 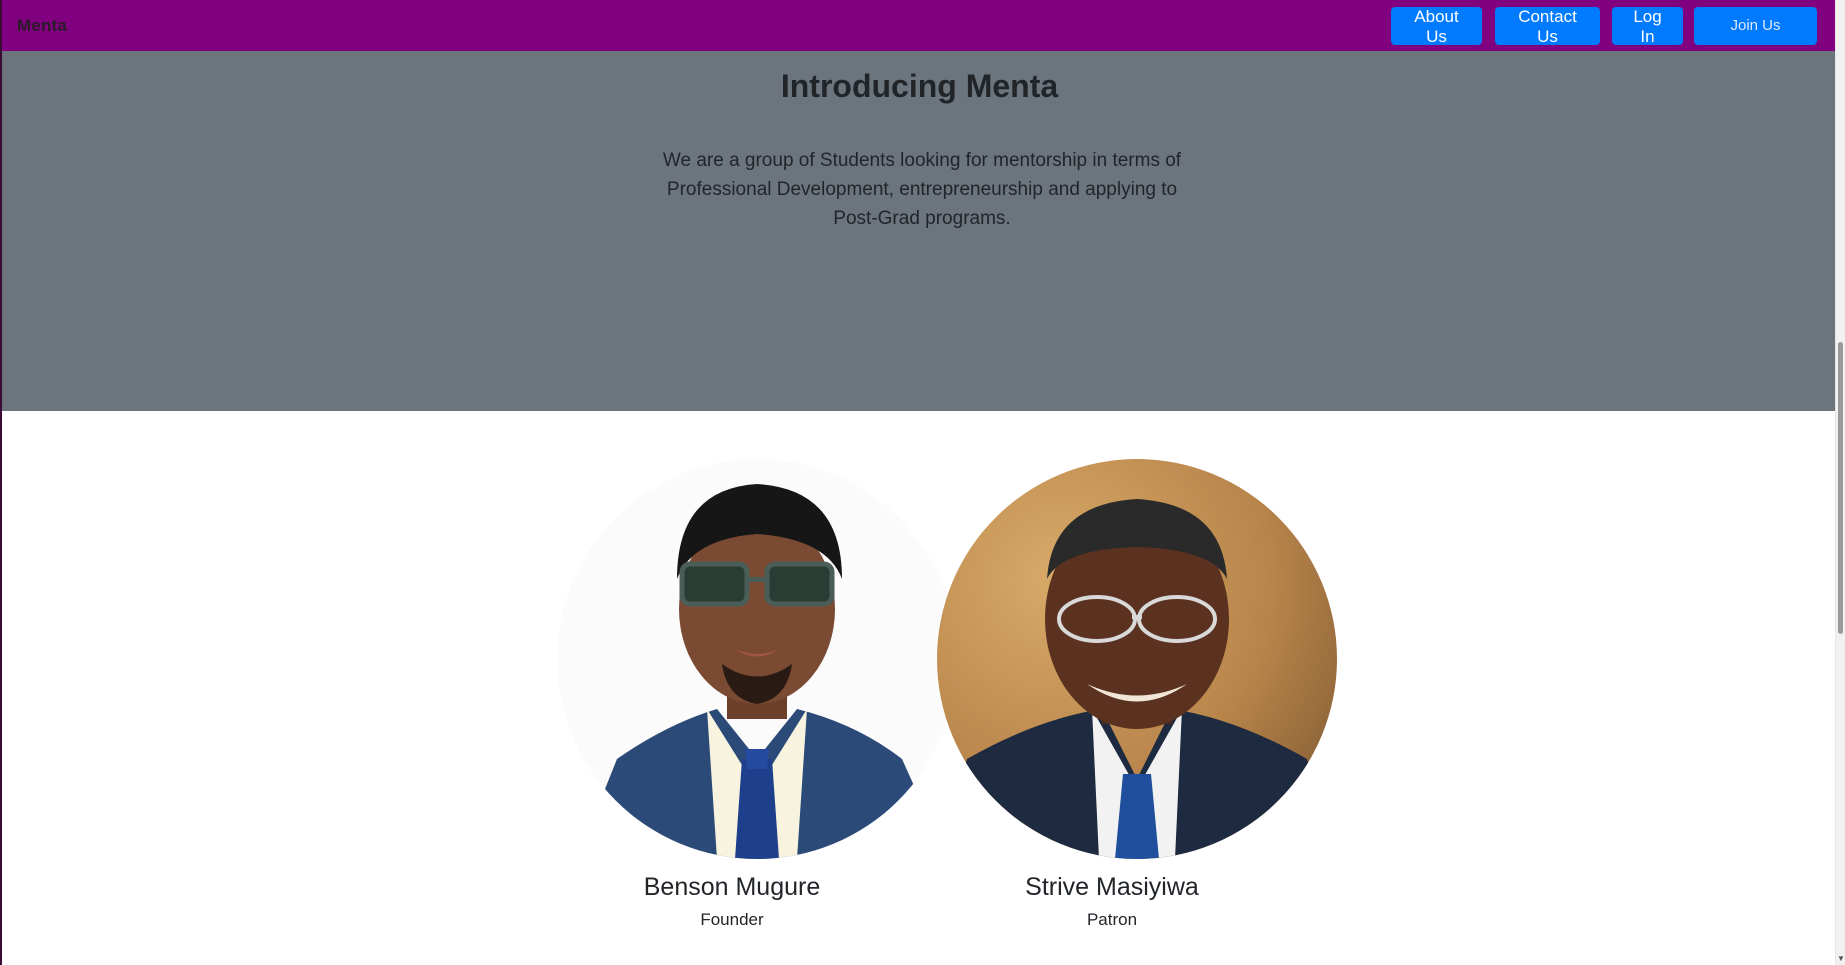 I want to click on top-navbar: Menta About Us Contact Us Log In Join Us, so click(x=919, y=25).